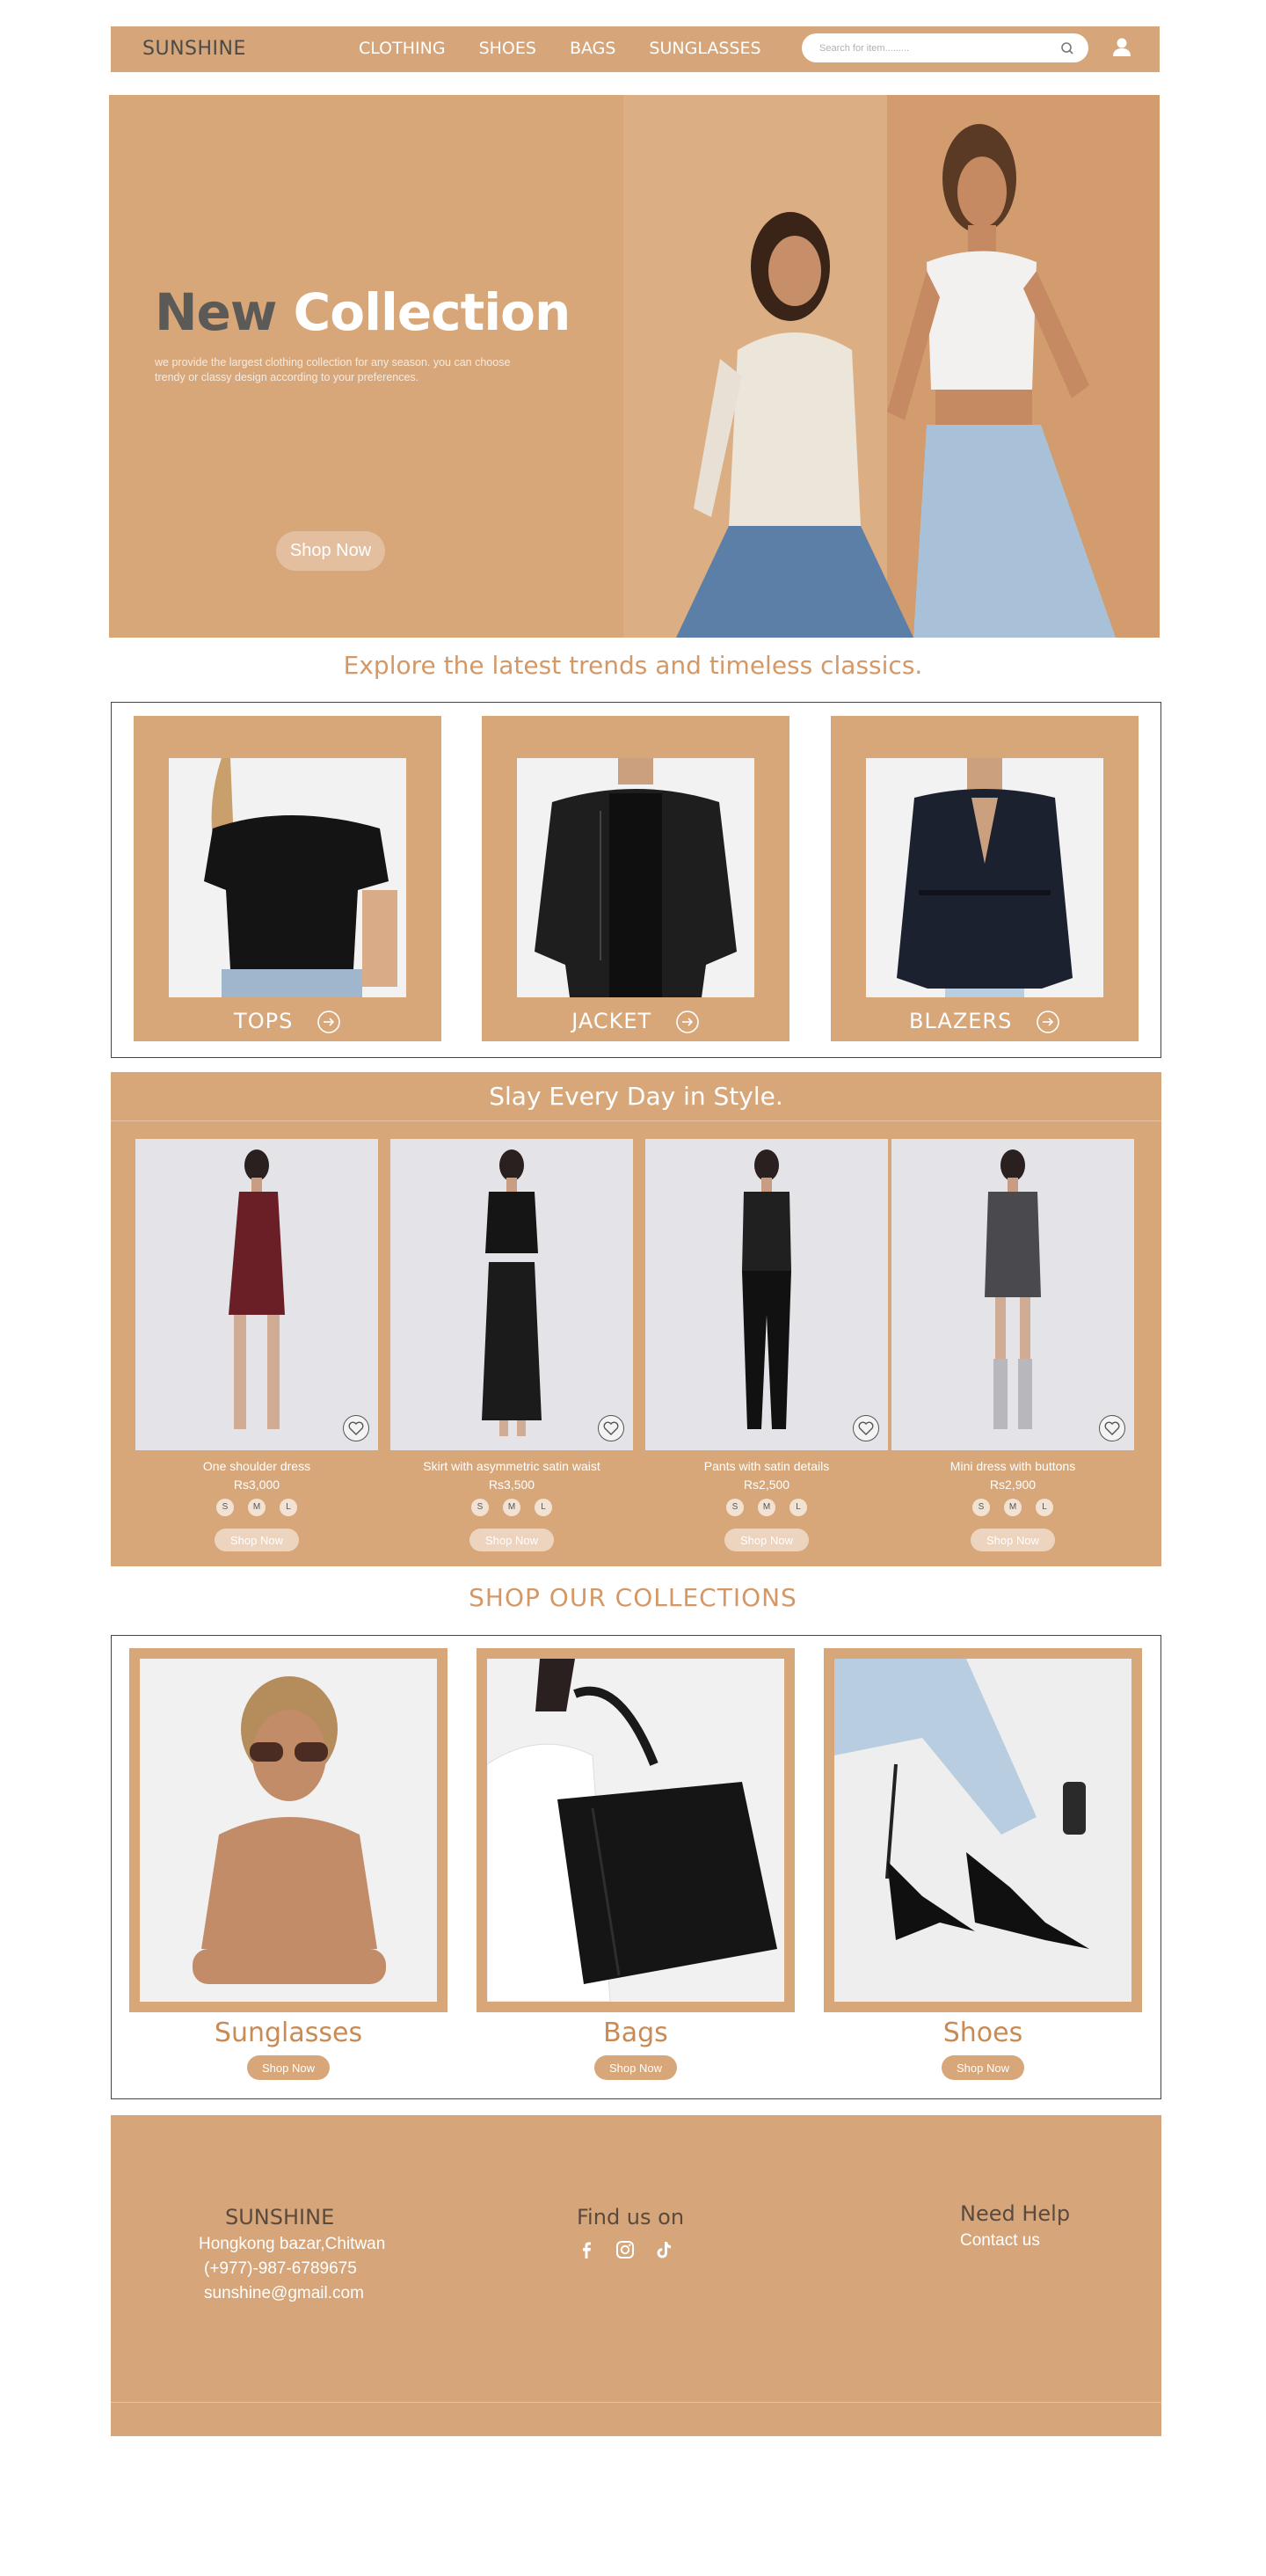 The height and width of the screenshot is (2576, 1266). I want to click on hero-shop-now-button: Shop Now, so click(330, 551).